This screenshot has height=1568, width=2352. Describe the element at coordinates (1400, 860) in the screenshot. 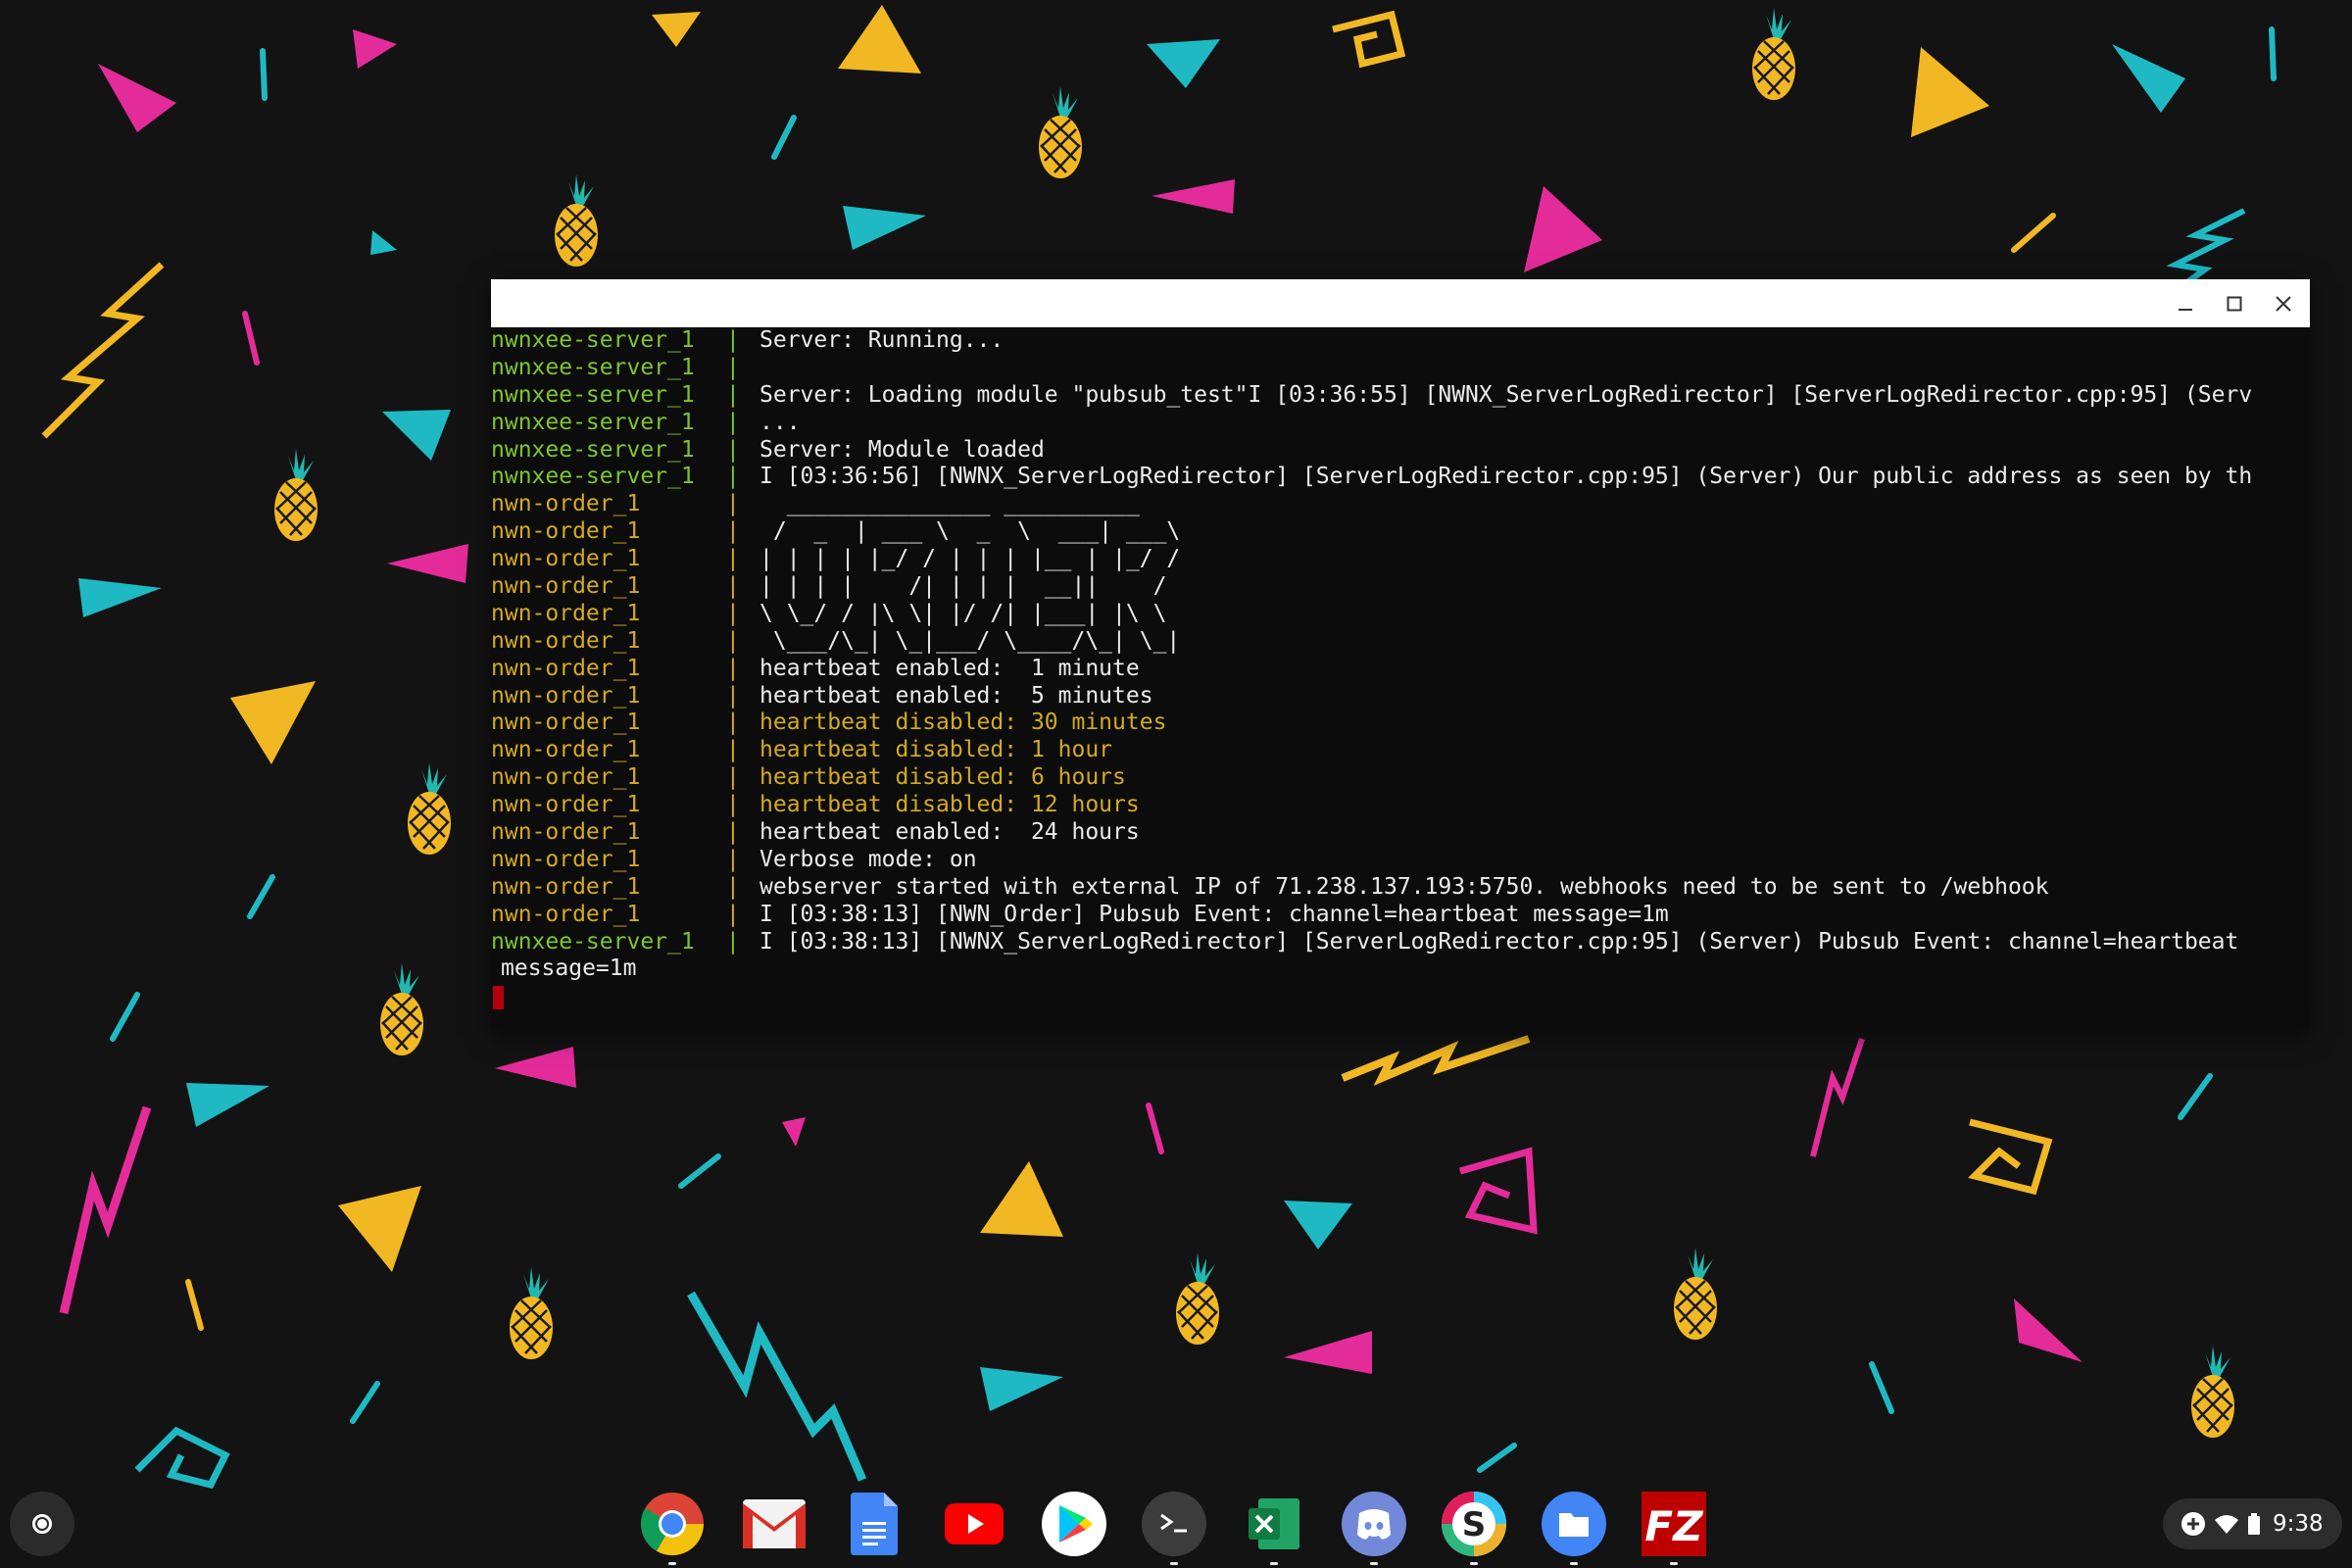

I see `terminal-line: nwn-order_1 | Verbose mode: on` at that location.